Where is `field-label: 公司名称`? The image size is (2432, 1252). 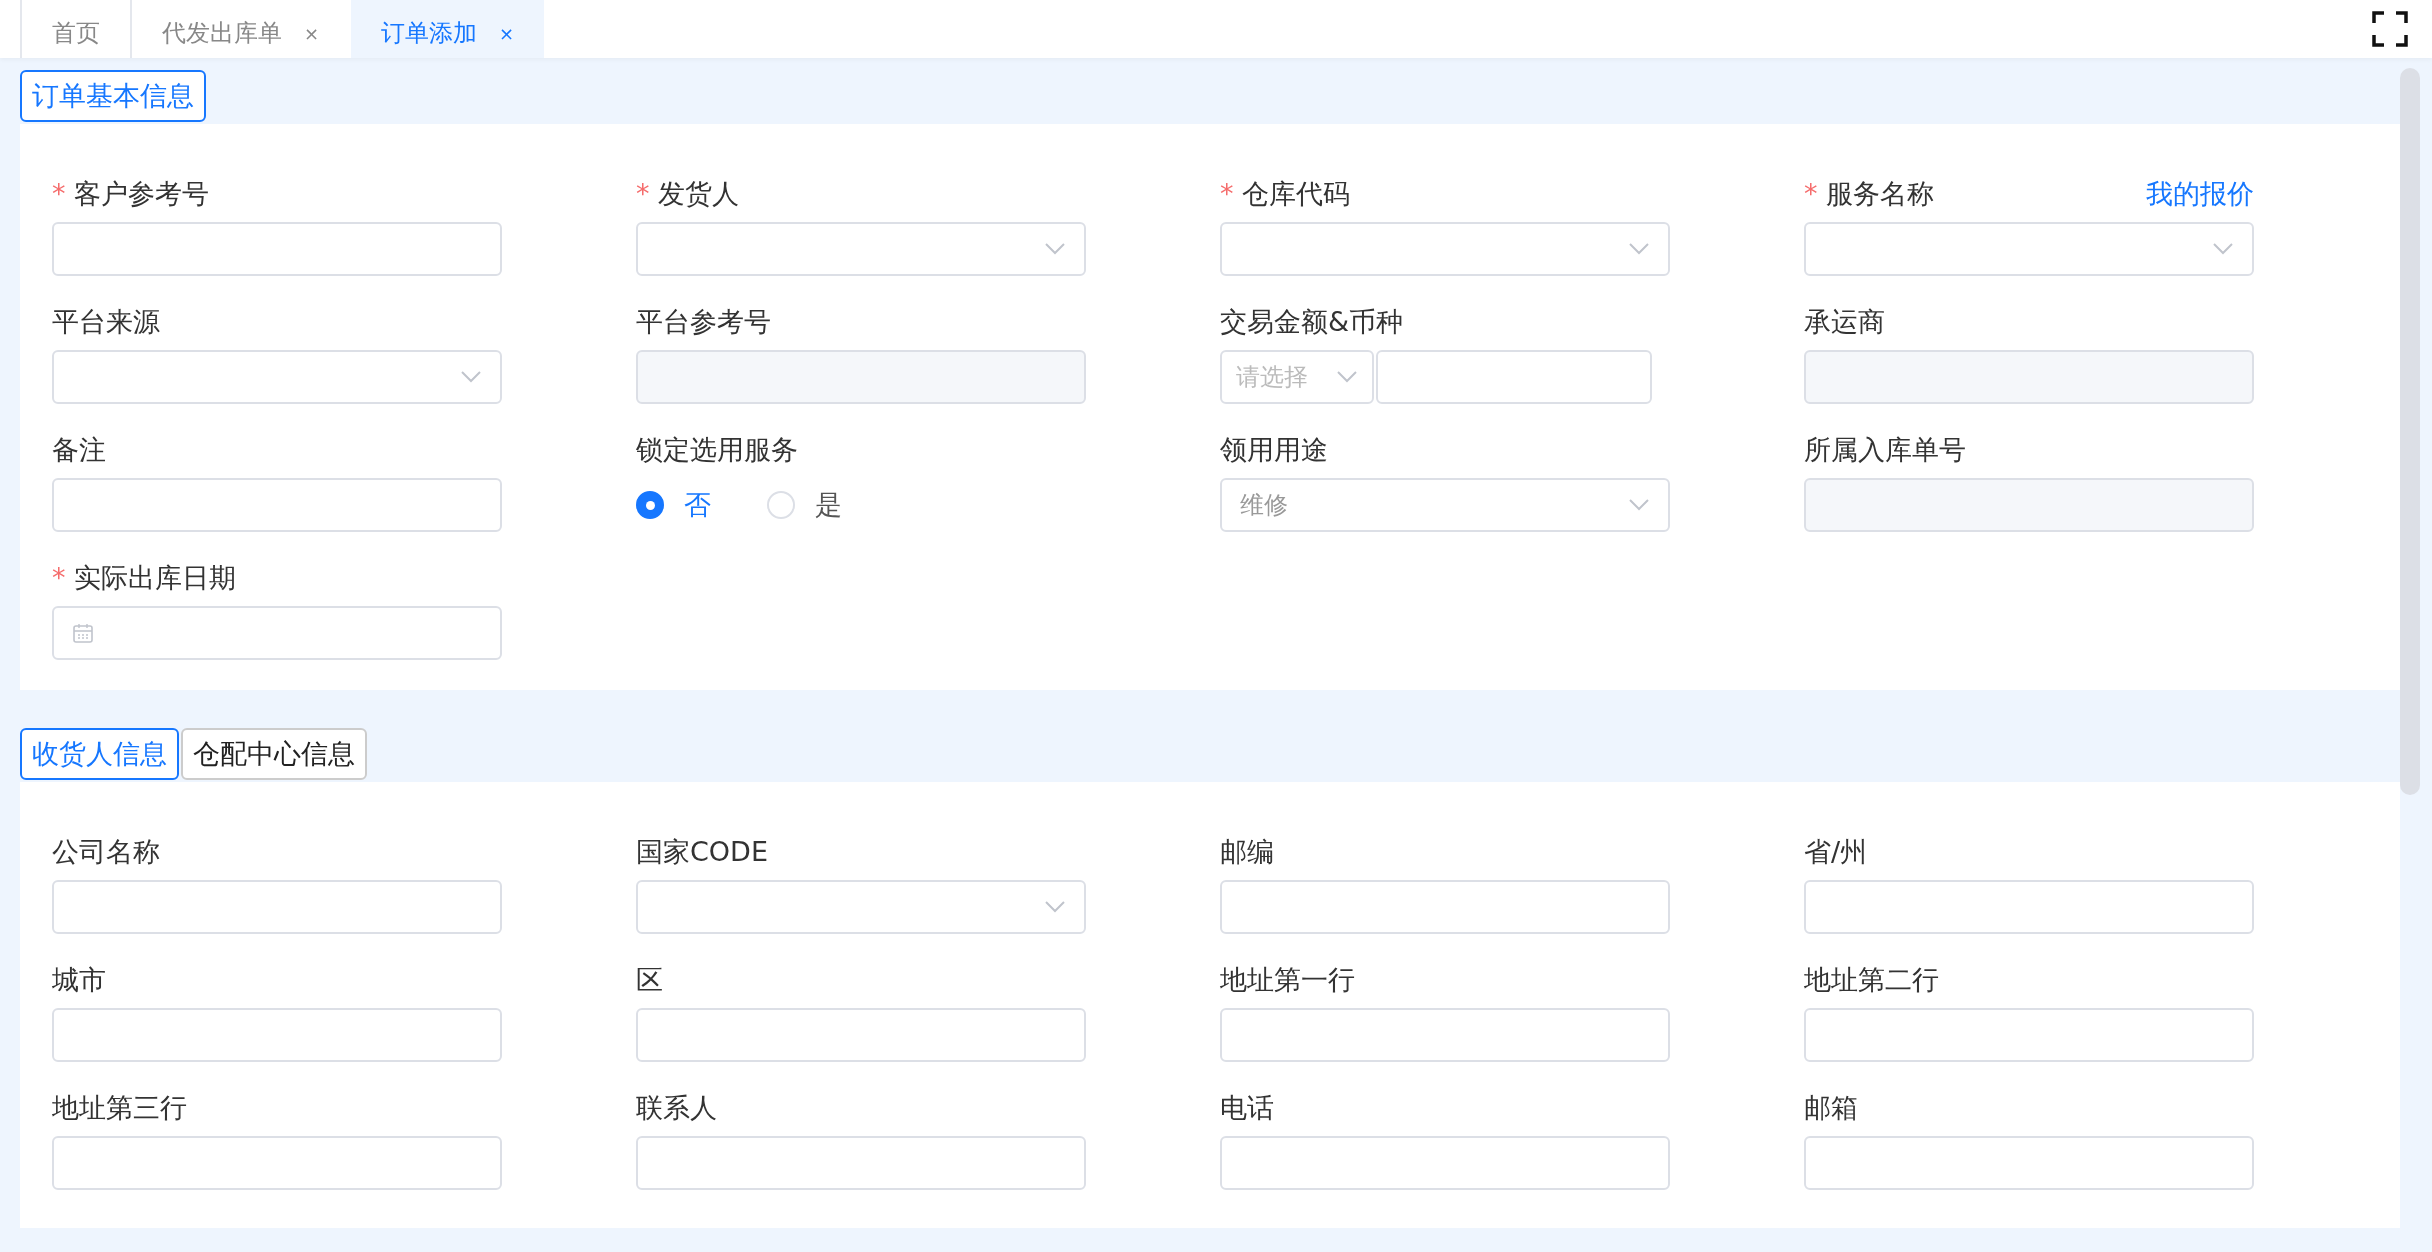
field-label: 公司名称 is located at coordinates (106, 851).